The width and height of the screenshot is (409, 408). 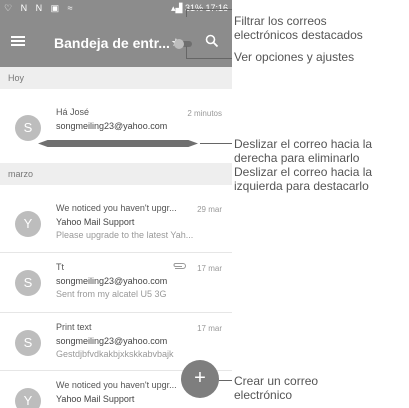 I want to click on clock: 17:16, so click(x=216, y=8).